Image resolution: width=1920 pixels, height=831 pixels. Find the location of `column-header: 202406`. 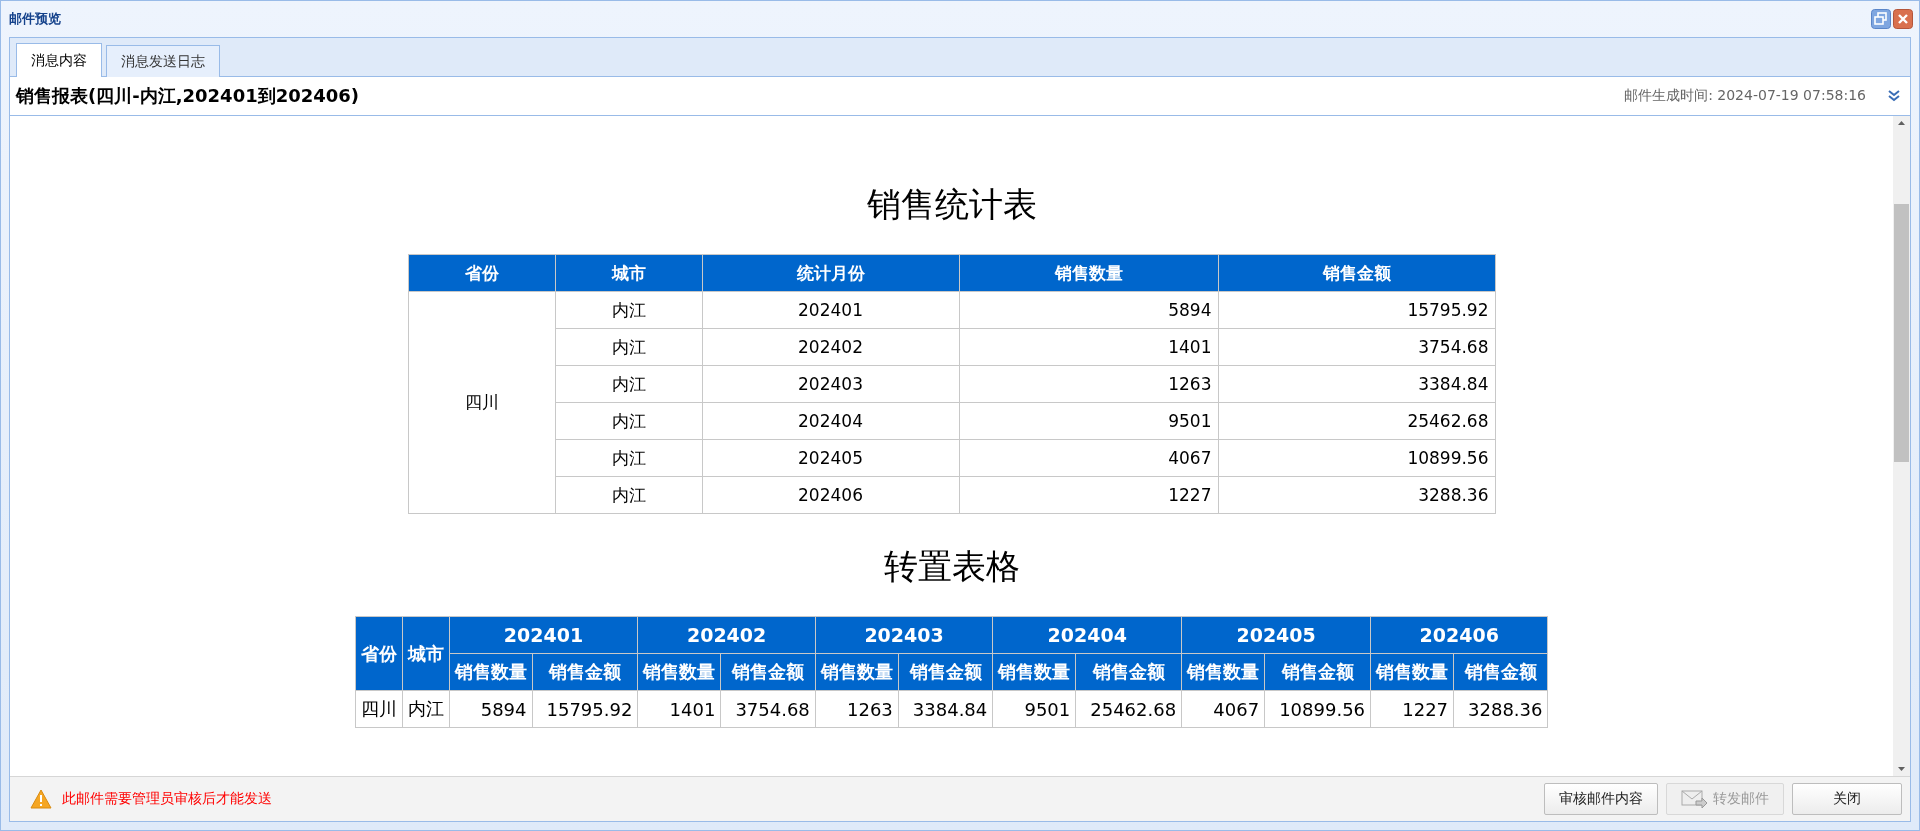

column-header: 202406 is located at coordinates (1459, 635).